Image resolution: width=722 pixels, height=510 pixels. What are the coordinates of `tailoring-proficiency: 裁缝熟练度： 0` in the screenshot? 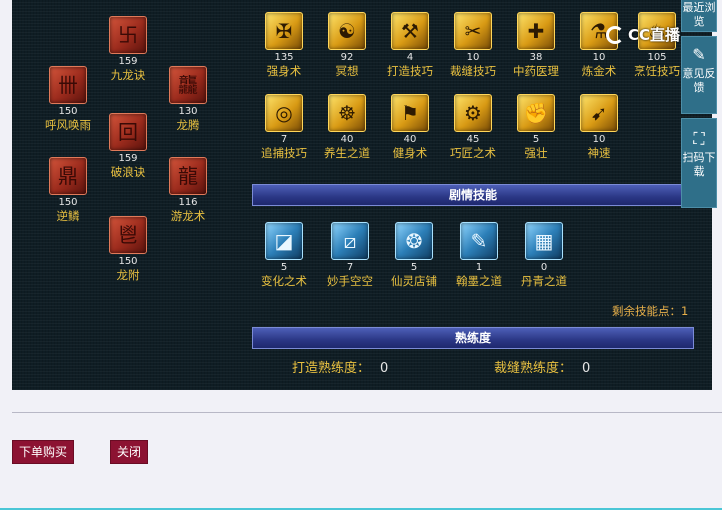 It's located at (542, 366).